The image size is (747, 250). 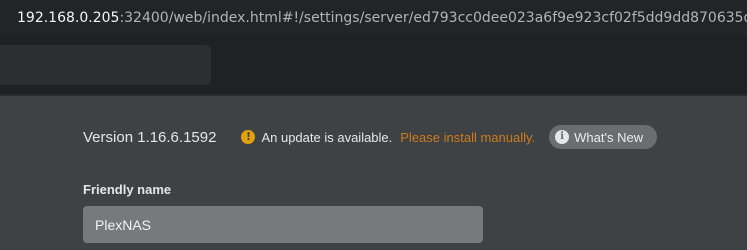 What do you see at coordinates (283, 224) in the screenshot?
I see `friendly-name-input` at bounding box center [283, 224].